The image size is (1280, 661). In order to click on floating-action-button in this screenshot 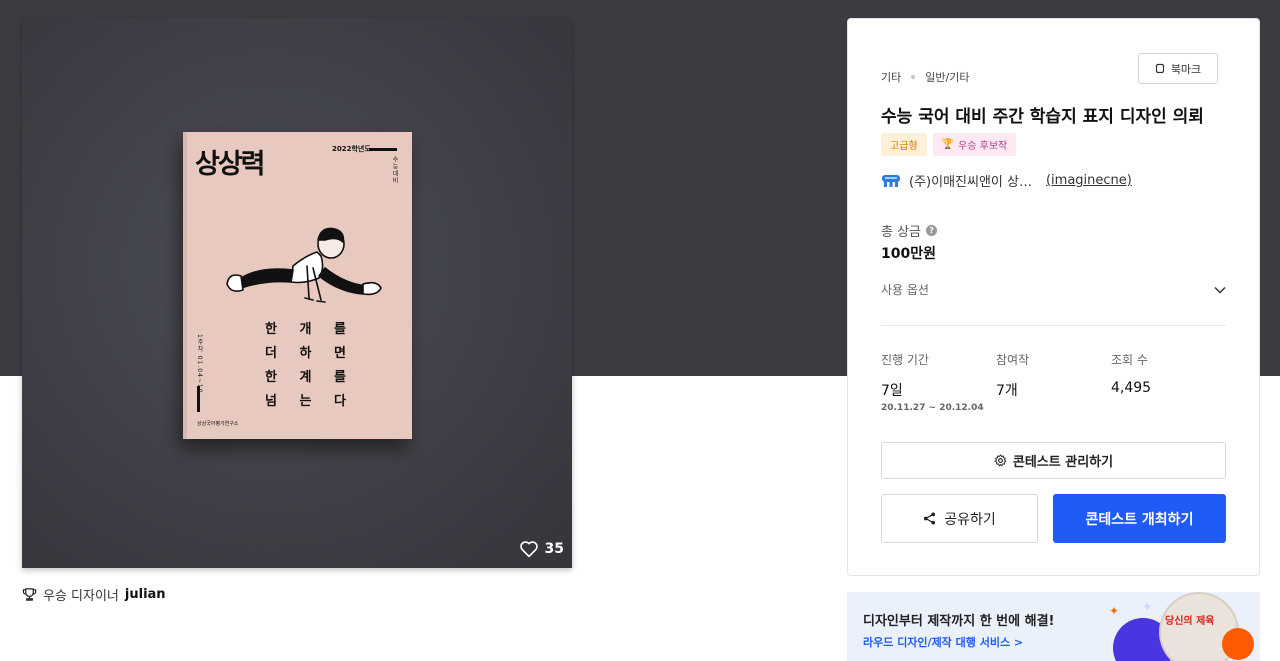, I will do `click(1238, 644)`.